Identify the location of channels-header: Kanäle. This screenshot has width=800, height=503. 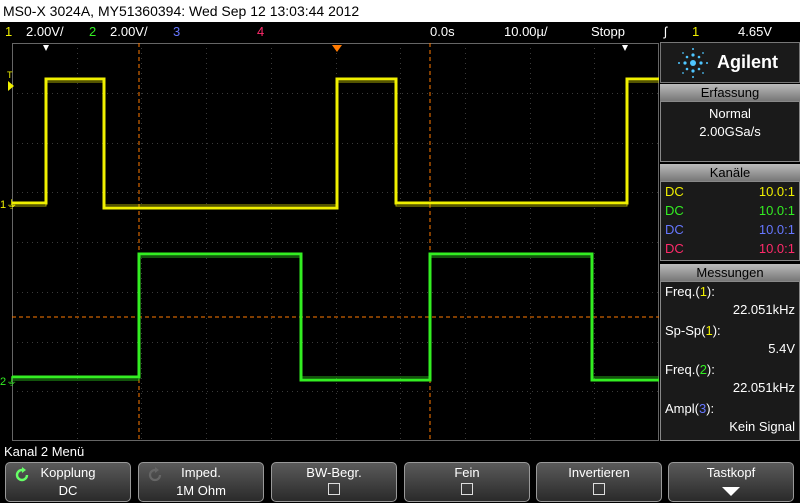
(730, 172).